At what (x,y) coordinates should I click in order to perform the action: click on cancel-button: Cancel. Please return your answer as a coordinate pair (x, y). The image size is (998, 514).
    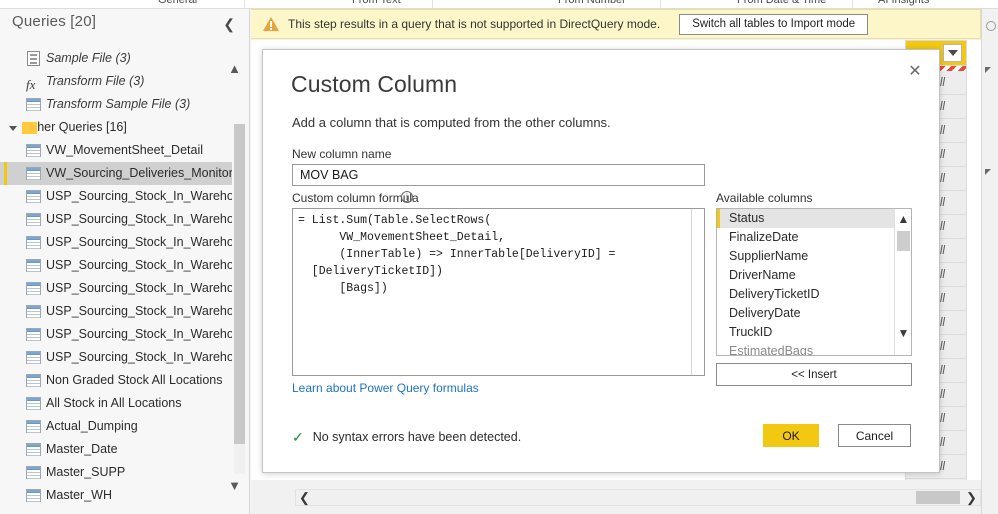
    Looking at the image, I should click on (874, 435).